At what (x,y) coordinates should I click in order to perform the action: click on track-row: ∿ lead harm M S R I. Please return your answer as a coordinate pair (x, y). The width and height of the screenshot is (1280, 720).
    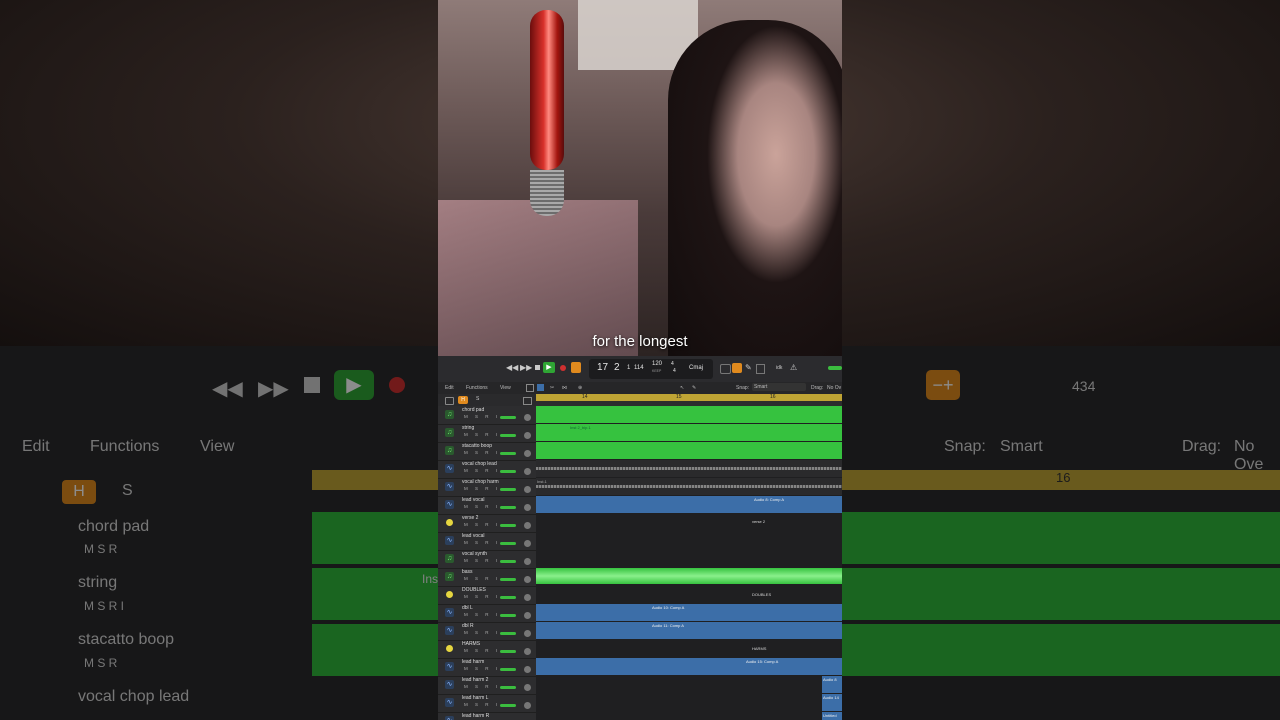
    Looking at the image, I should click on (487, 667).